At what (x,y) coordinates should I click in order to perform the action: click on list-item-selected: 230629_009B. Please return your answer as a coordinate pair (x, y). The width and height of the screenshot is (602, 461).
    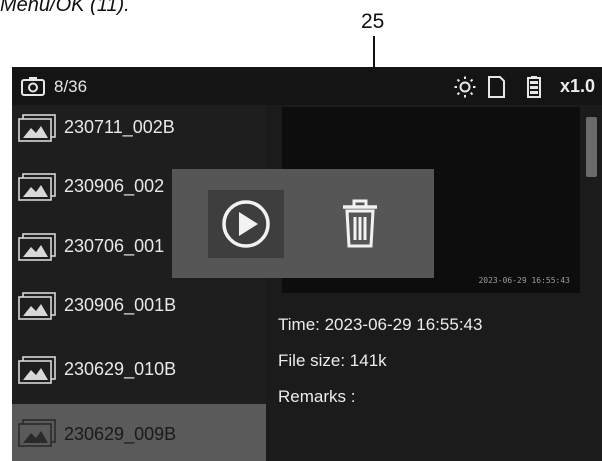
    Looking at the image, I should click on (139, 432).